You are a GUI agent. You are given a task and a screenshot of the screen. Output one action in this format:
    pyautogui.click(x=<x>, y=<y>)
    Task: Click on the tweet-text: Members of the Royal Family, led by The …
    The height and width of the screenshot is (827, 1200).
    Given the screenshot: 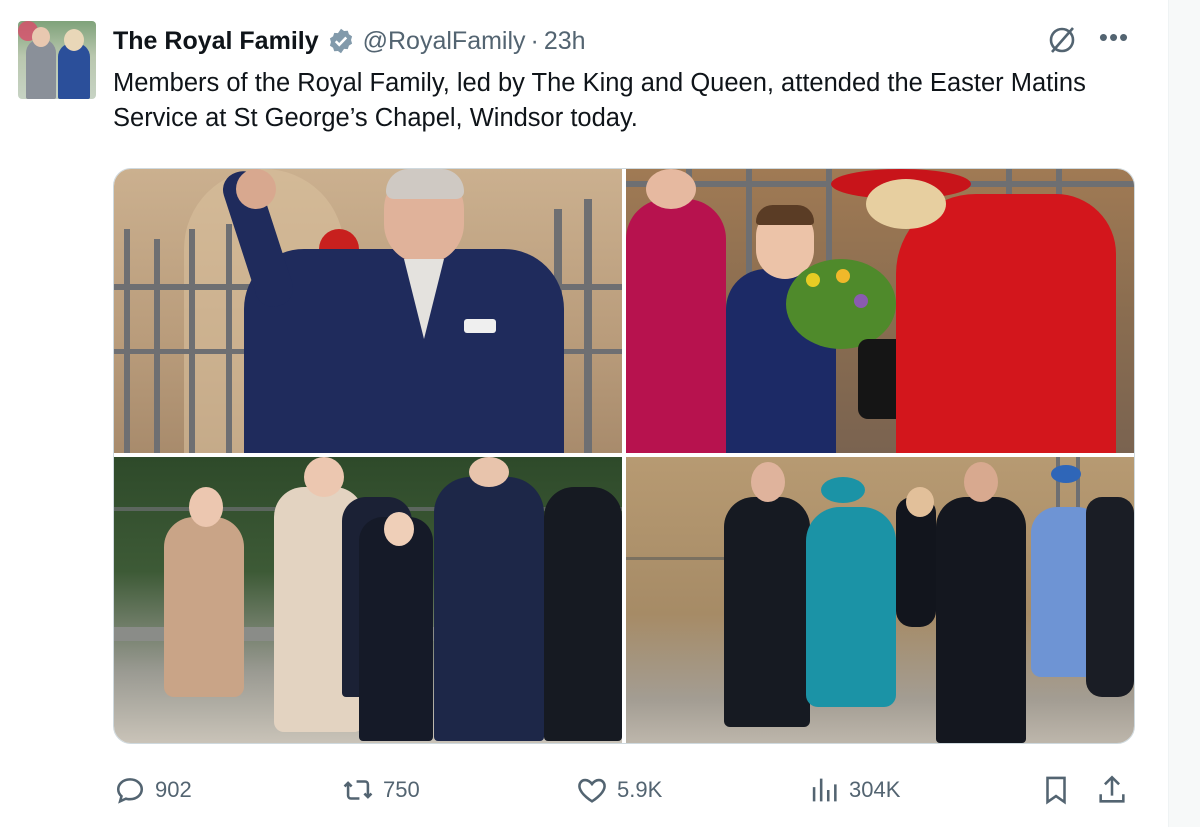 What is the action you would take?
    pyautogui.click(x=599, y=100)
    